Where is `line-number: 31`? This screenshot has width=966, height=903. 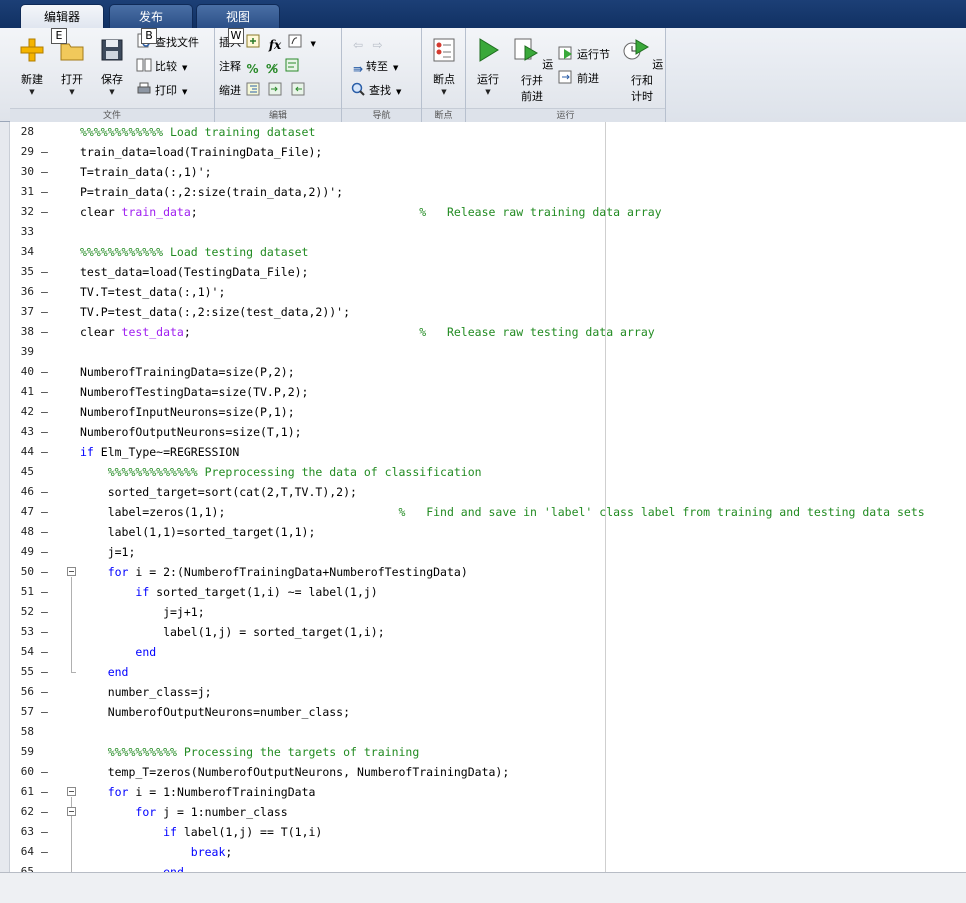 line-number: 31 is located at coordinates (22, 192).